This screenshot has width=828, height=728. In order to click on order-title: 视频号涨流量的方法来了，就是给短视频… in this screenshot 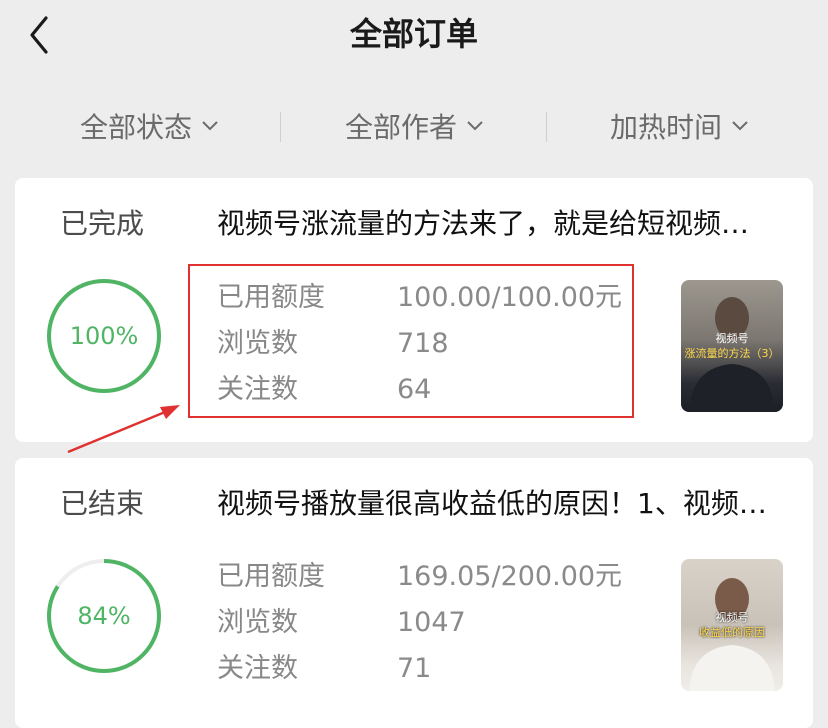, I will do `click(483, 223)`.